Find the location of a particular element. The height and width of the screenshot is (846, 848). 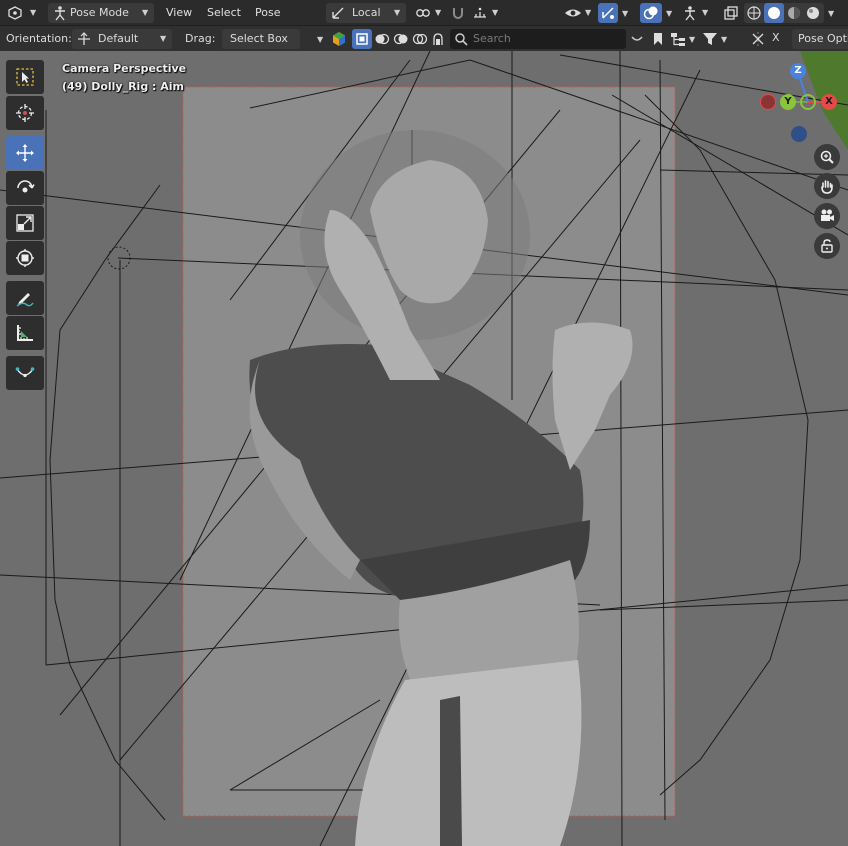

rotate-icon is located at coordinates (26, 186).